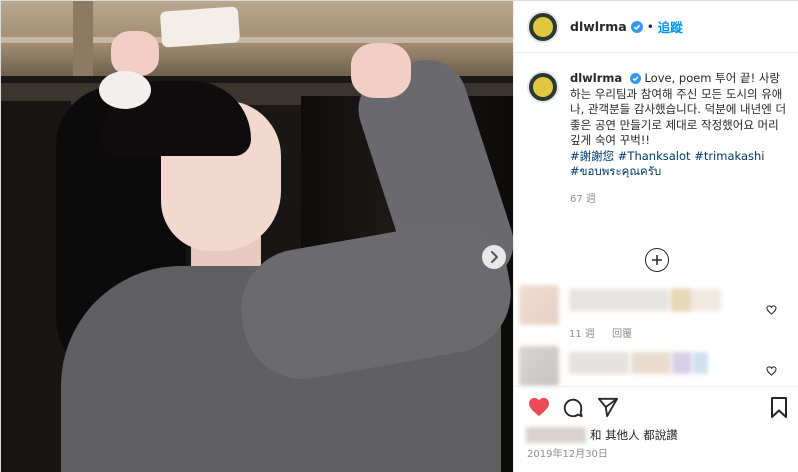 This screenshot has width=798, height=472. Describe the element at coordinates (596, 78) in the screenshot. I see `caption-username: dlwlrma` at that location.